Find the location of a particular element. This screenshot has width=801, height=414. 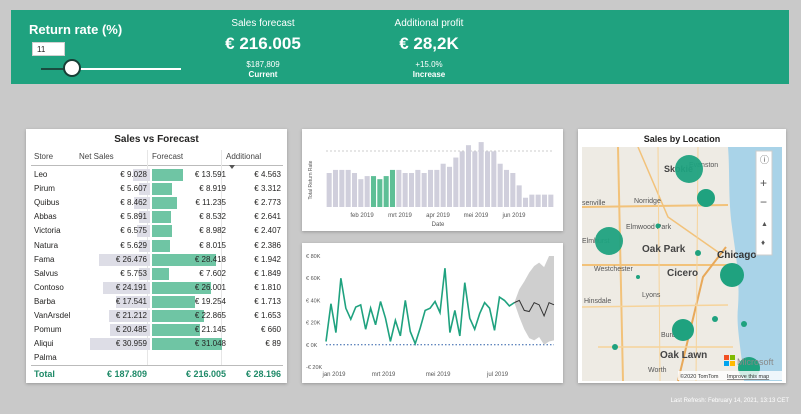

bar-chart-xlabel: Date is located at coordinates (438, 225).